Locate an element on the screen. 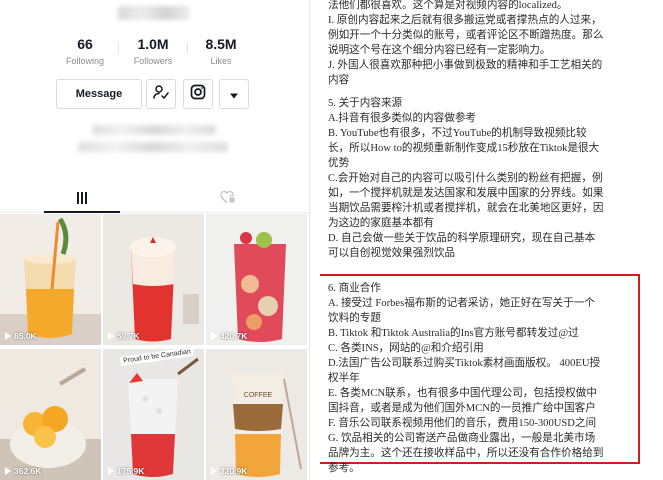 This screenshot has height=480, width=663. followers-count: 1.0M is located at coordinates (153, 44).